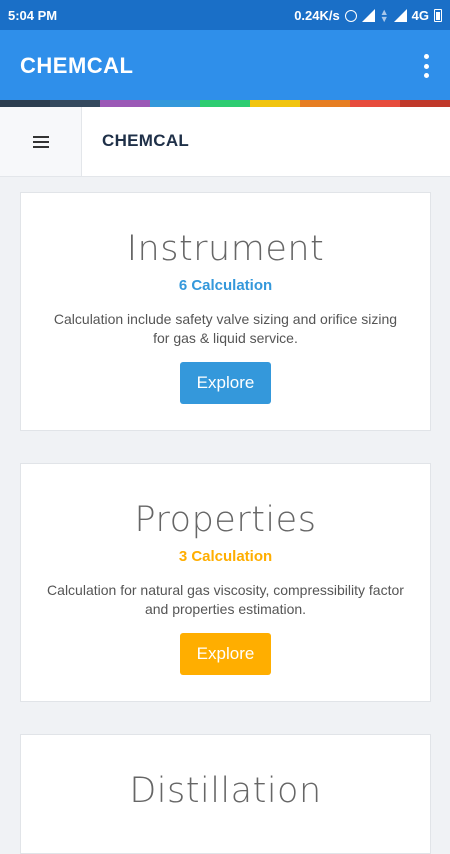 This screenshot has width=450, height=854. I want to click on card-title: Properties, so click(225, 520).